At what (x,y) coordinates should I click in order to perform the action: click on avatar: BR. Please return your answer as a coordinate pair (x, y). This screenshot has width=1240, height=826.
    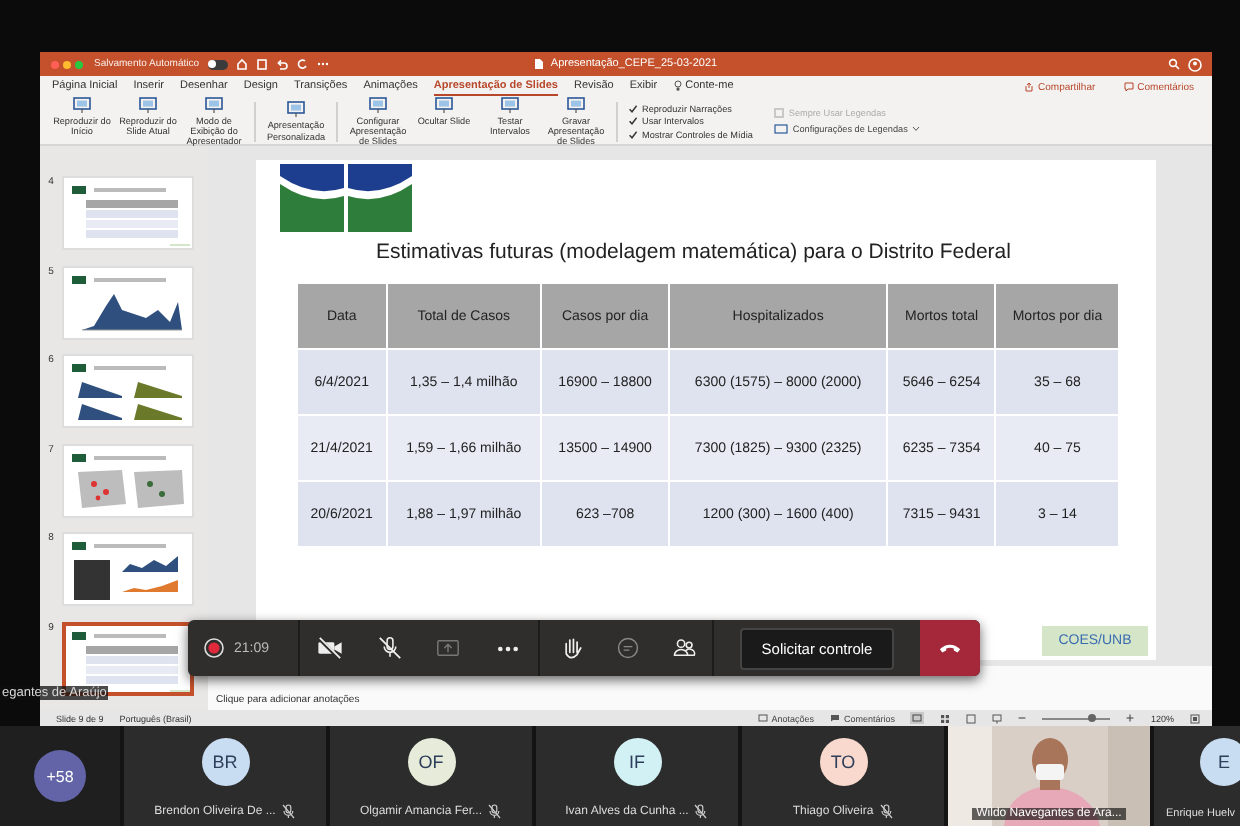
    Looking at the image, I should click on (225, 762).